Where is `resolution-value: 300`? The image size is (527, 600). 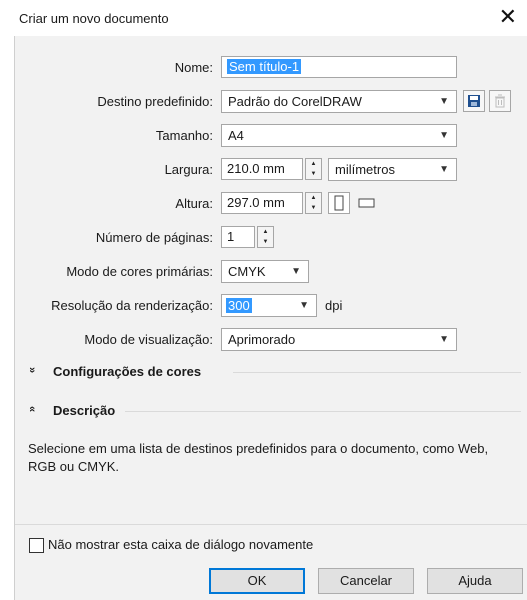 resolution-value: 300 is located at coordinates (239, 305).